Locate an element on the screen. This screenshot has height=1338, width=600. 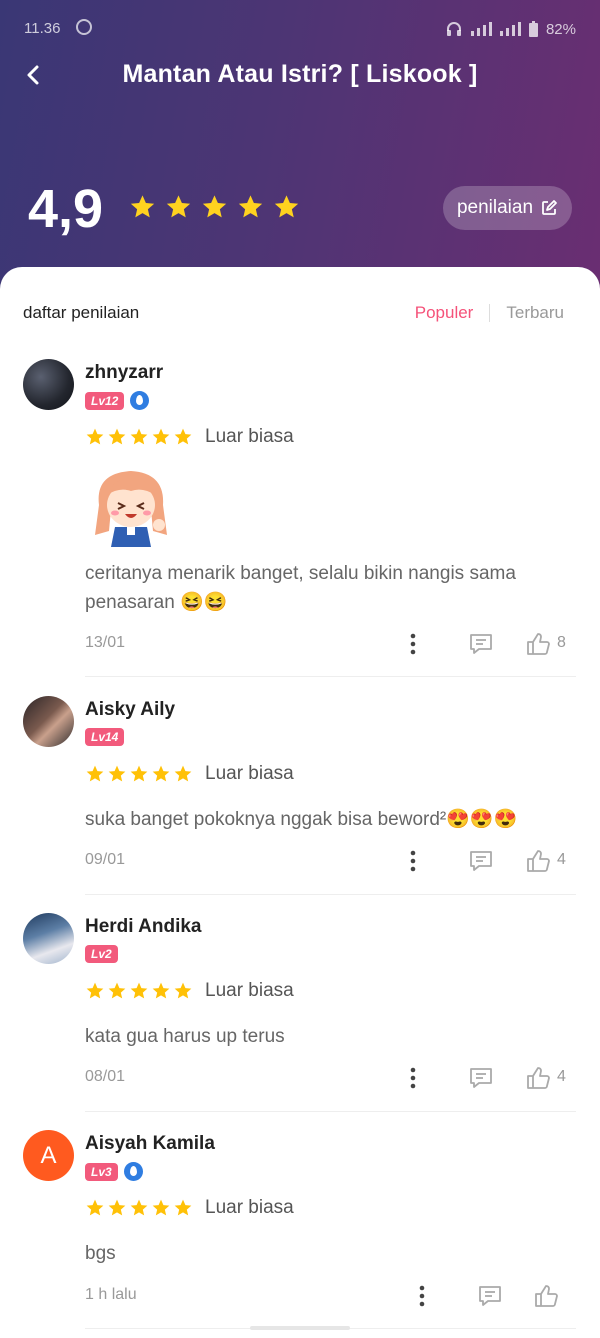
level-badge: Lv2 is located at coordinates (101, 954).